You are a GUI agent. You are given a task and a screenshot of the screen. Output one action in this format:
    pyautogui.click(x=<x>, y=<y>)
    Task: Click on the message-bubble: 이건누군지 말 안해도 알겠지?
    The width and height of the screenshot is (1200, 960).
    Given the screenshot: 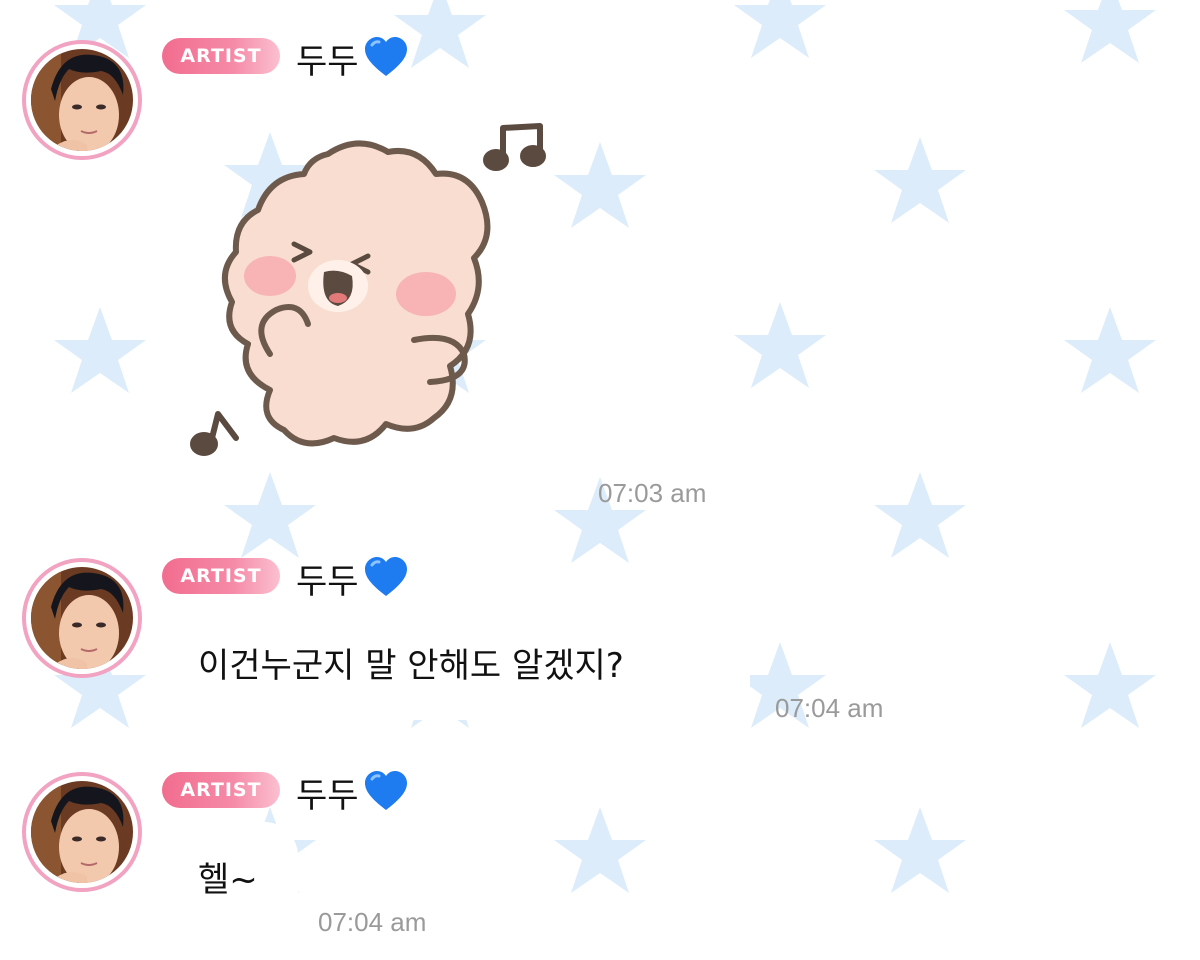 What is the action you would take?
    pyautogui.click(x=455, y=664)
    